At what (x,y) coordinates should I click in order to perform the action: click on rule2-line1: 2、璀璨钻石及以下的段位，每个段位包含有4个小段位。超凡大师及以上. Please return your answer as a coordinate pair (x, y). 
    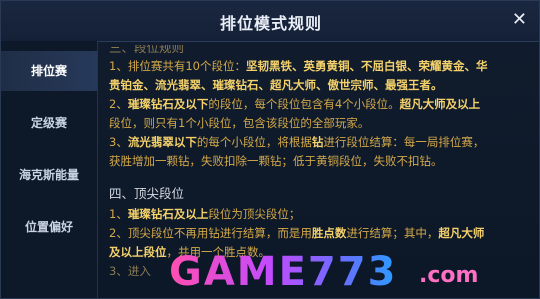
    Looking at the image, I should click on (295, 104).